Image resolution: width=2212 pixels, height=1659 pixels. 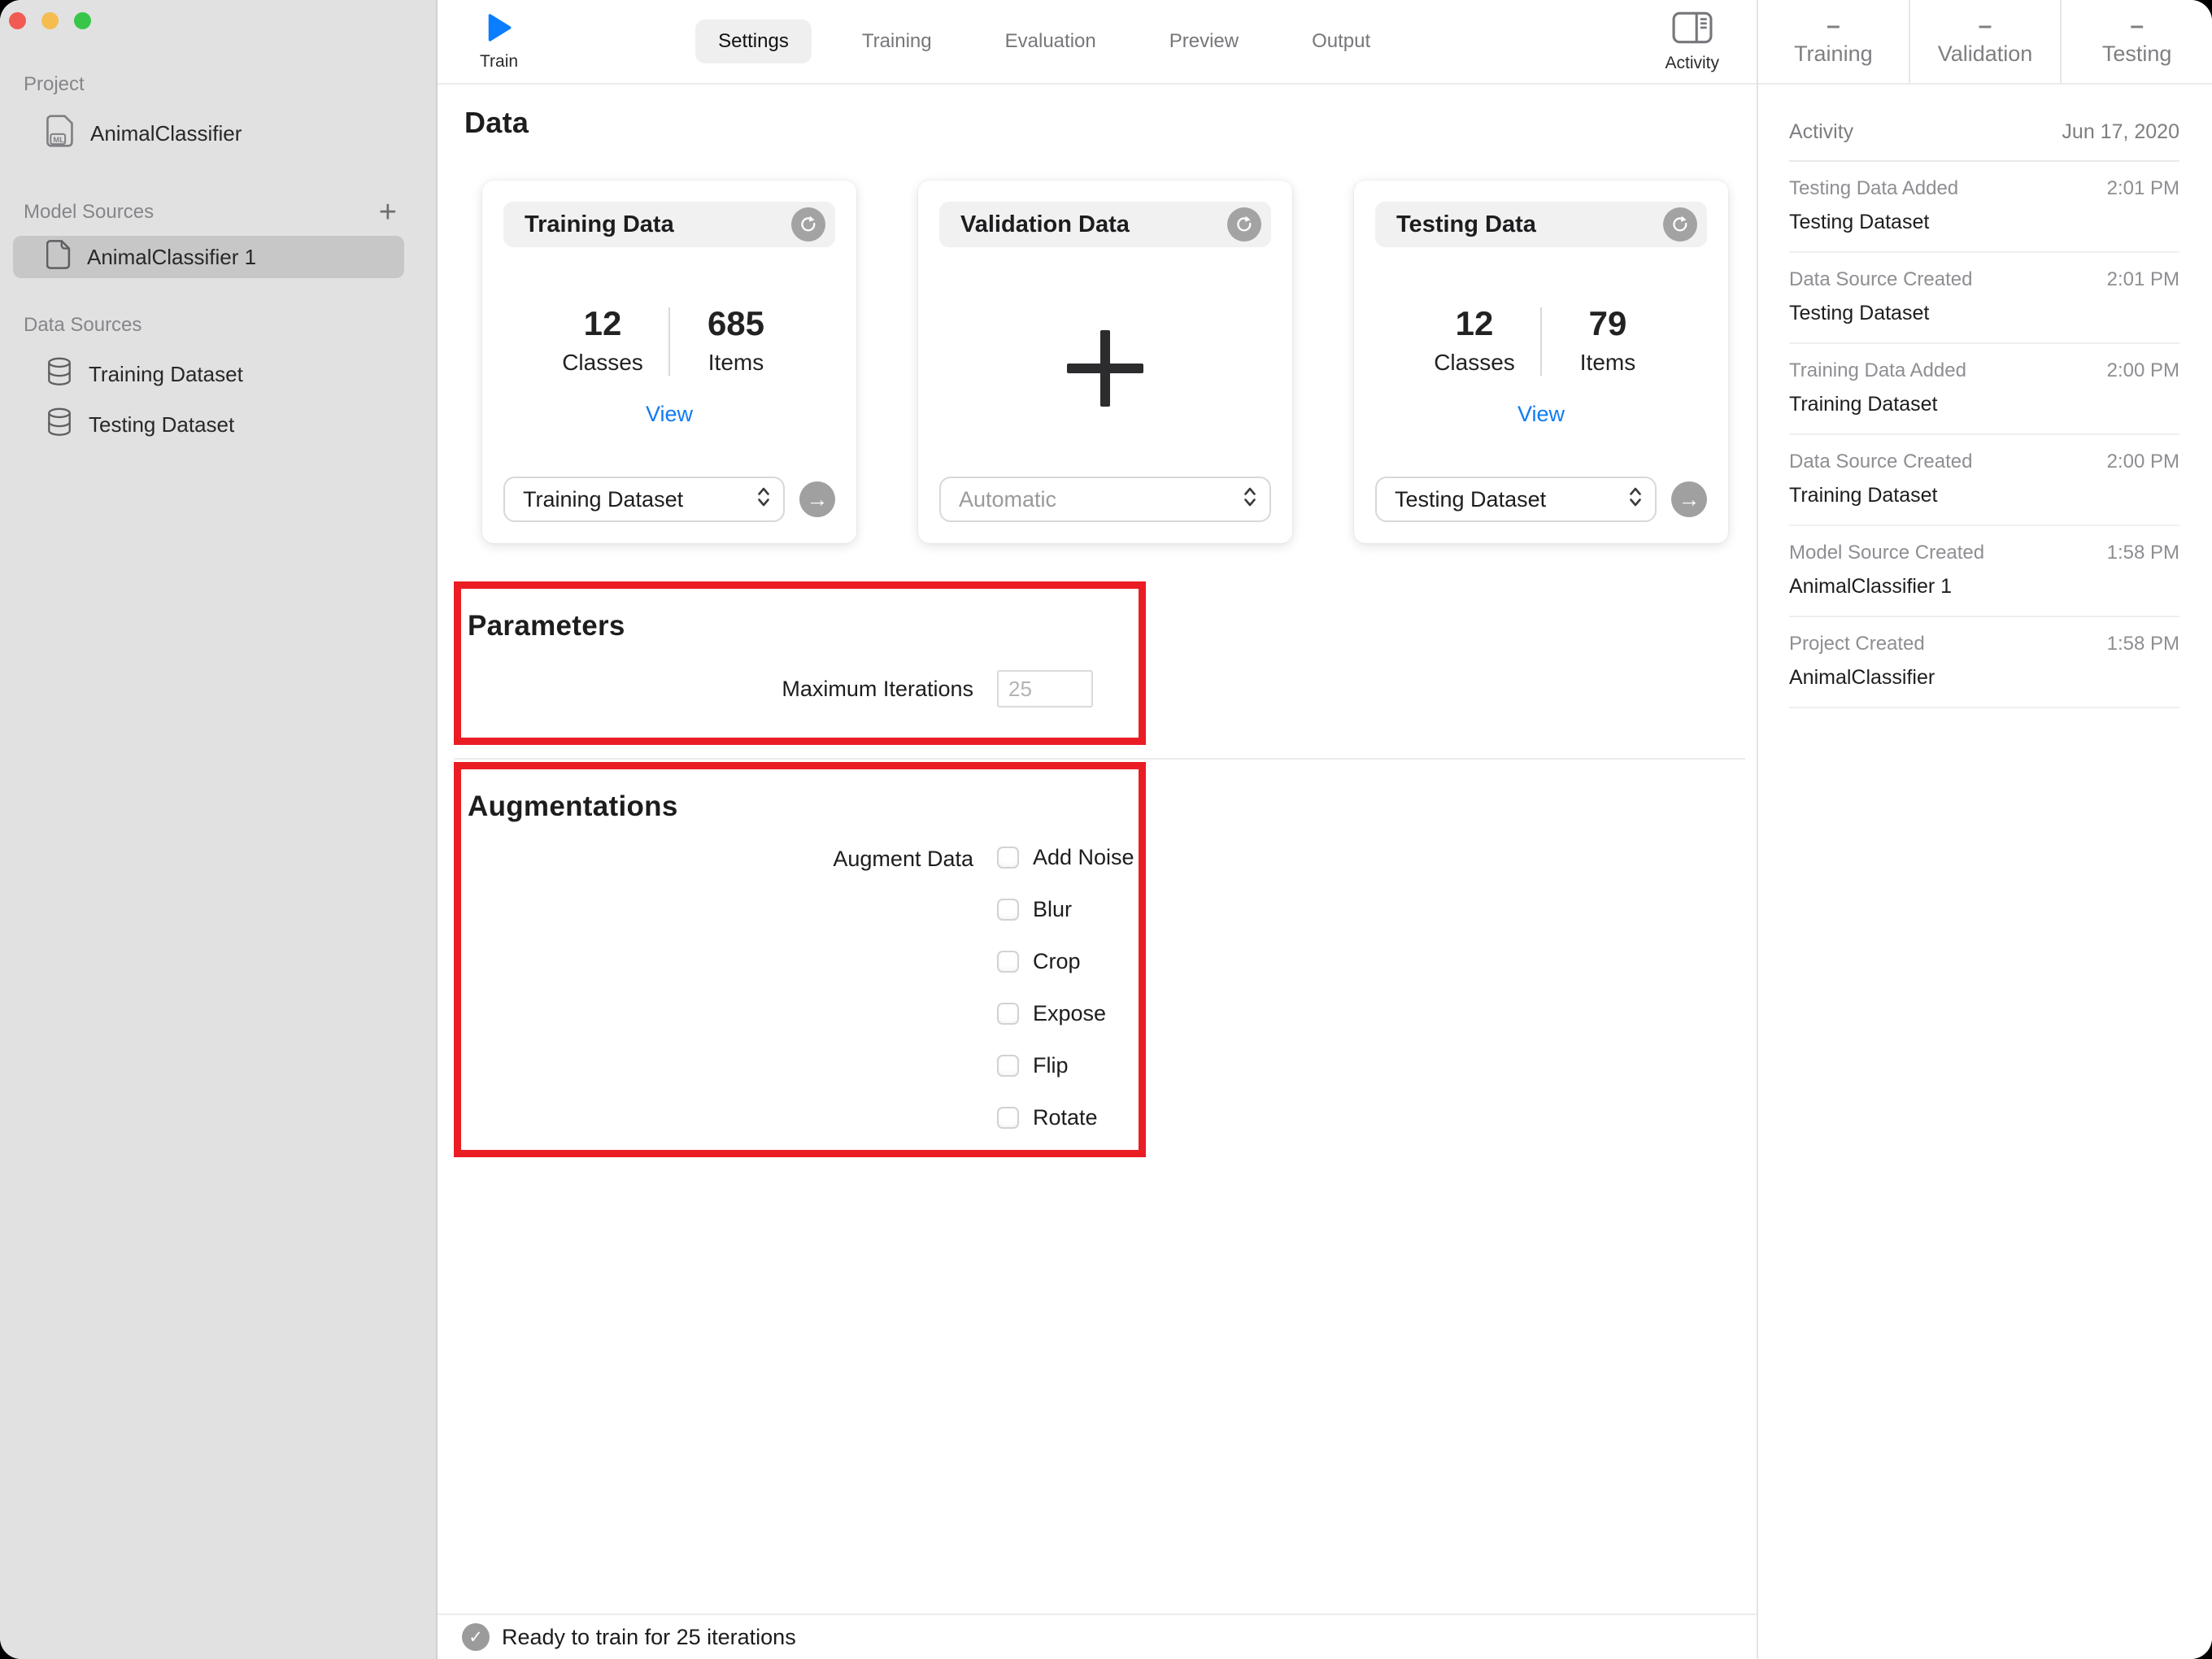 What do you see at coordinates (499, 29) in the screenshot?
I see `play-icon` at bounding box center [499, 29].